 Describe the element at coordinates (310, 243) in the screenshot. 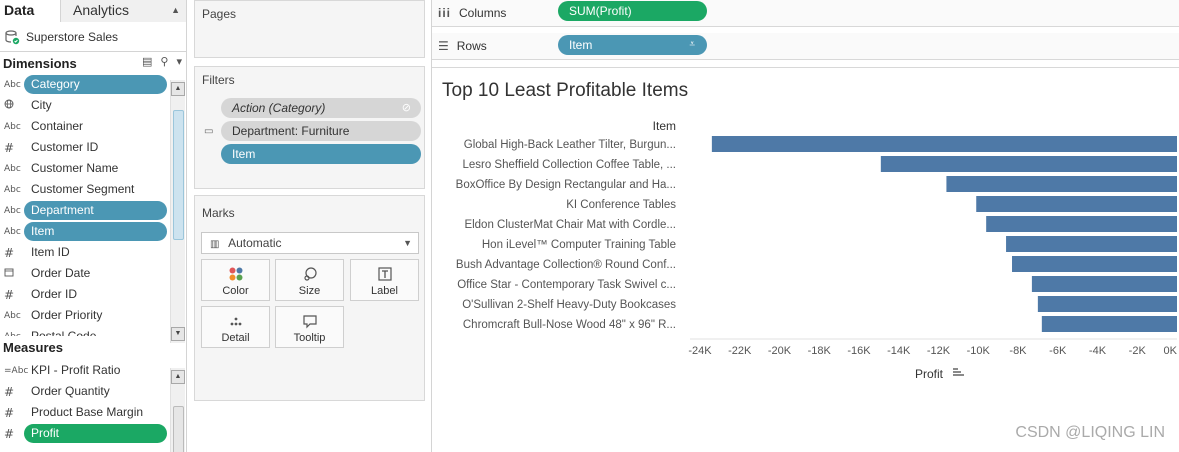

I see `mark-type-dropdown: ▥ Automatic ▼` at that location.